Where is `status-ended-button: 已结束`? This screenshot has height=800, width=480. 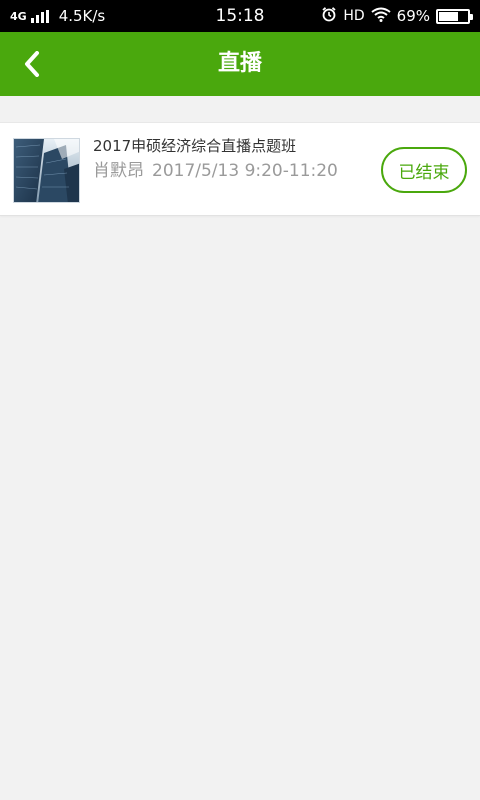 status-ended-button: 已结束 is located at coordinates (424, 170).